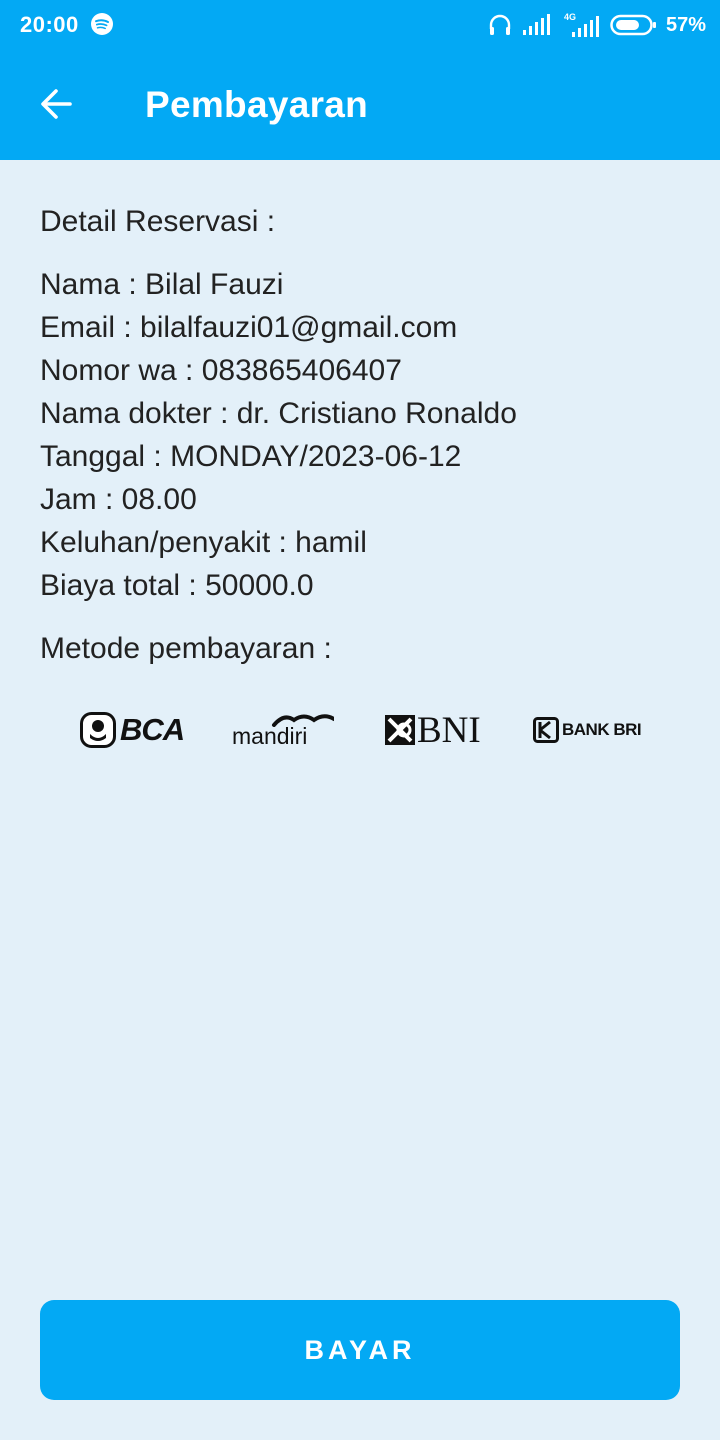 The width and height of the screenshot is (720, 1440). What do you see at coordinates (360, 730) in the screenshot?
I see `payment-methods: BCA mandiri BNI BANK BRI` at bounding box center [360, 730].